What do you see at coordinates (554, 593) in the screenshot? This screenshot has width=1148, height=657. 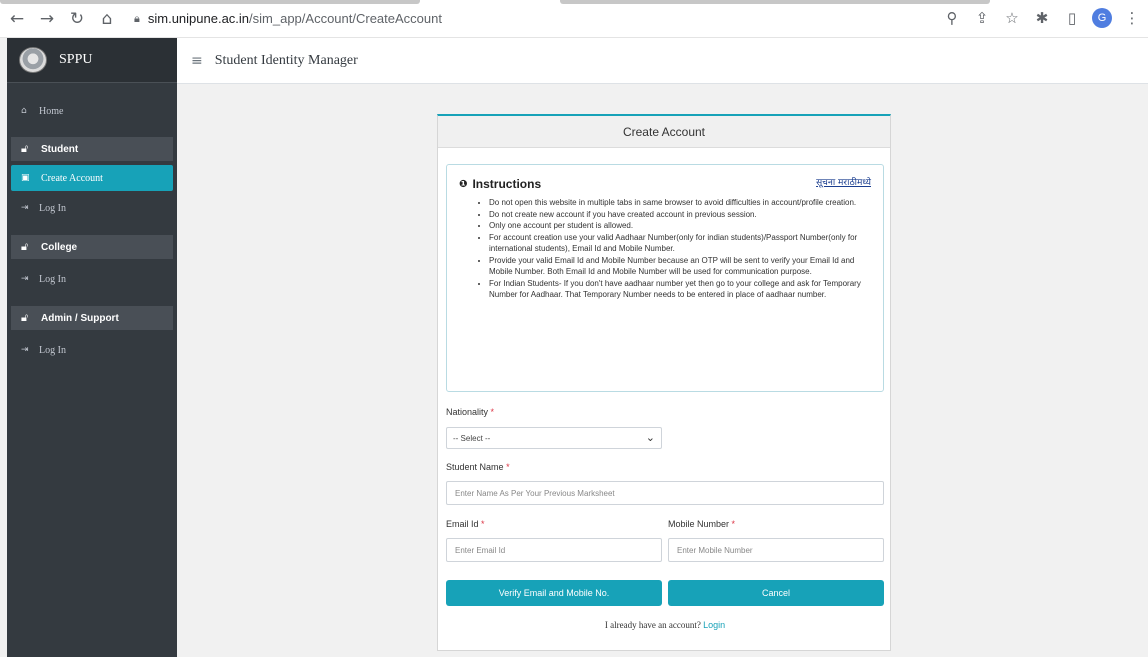 I see `verify-email-mobile-button: Verify Email and Mobile No.` at bounding box center [554, 593].